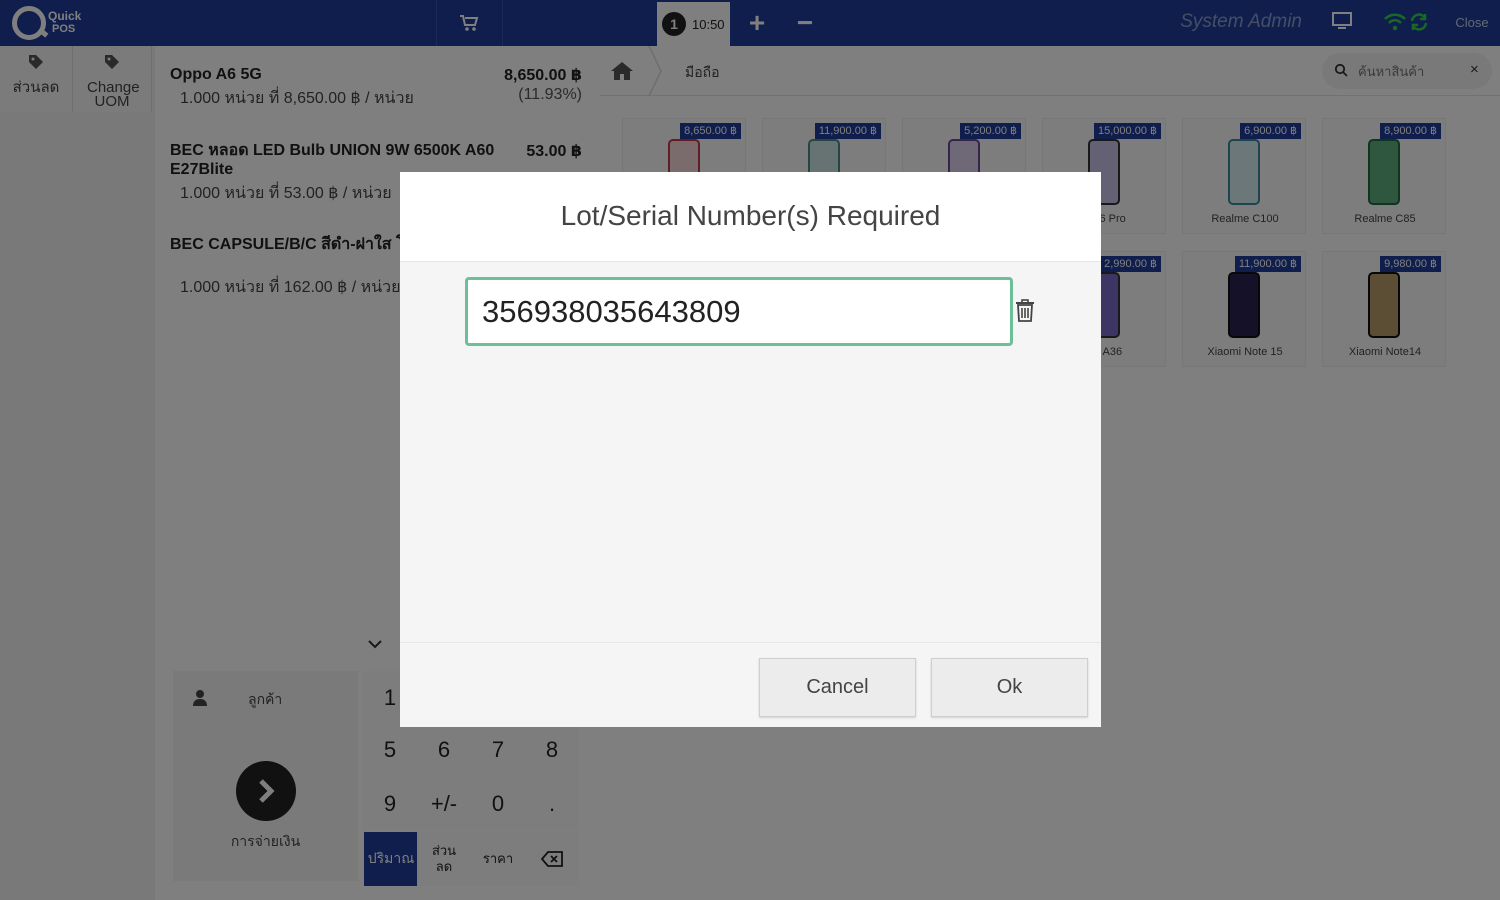 The width and height of the screenshot is (1500, 900). What do you see at coordinates (837, 687) in the screenshot?
I see `cancel-button: Cancel` at bounding box center [837, 687].